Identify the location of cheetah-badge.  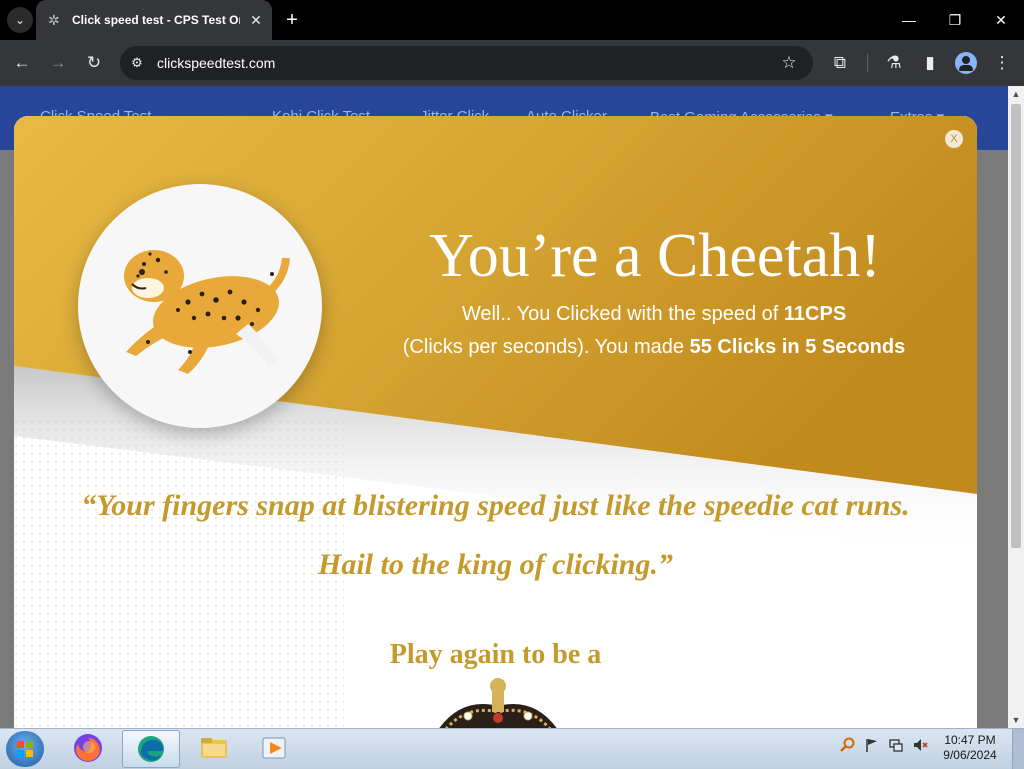
(200, 306).